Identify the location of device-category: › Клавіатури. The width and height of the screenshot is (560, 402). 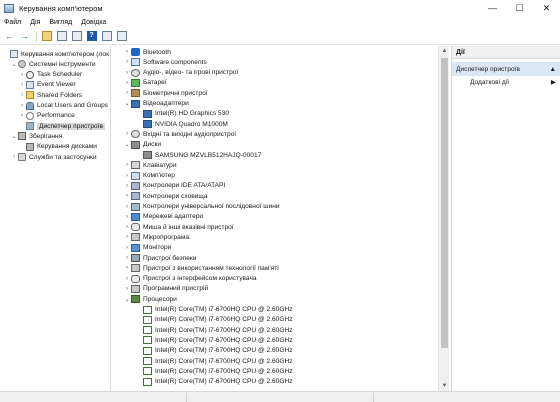
(150, 165).